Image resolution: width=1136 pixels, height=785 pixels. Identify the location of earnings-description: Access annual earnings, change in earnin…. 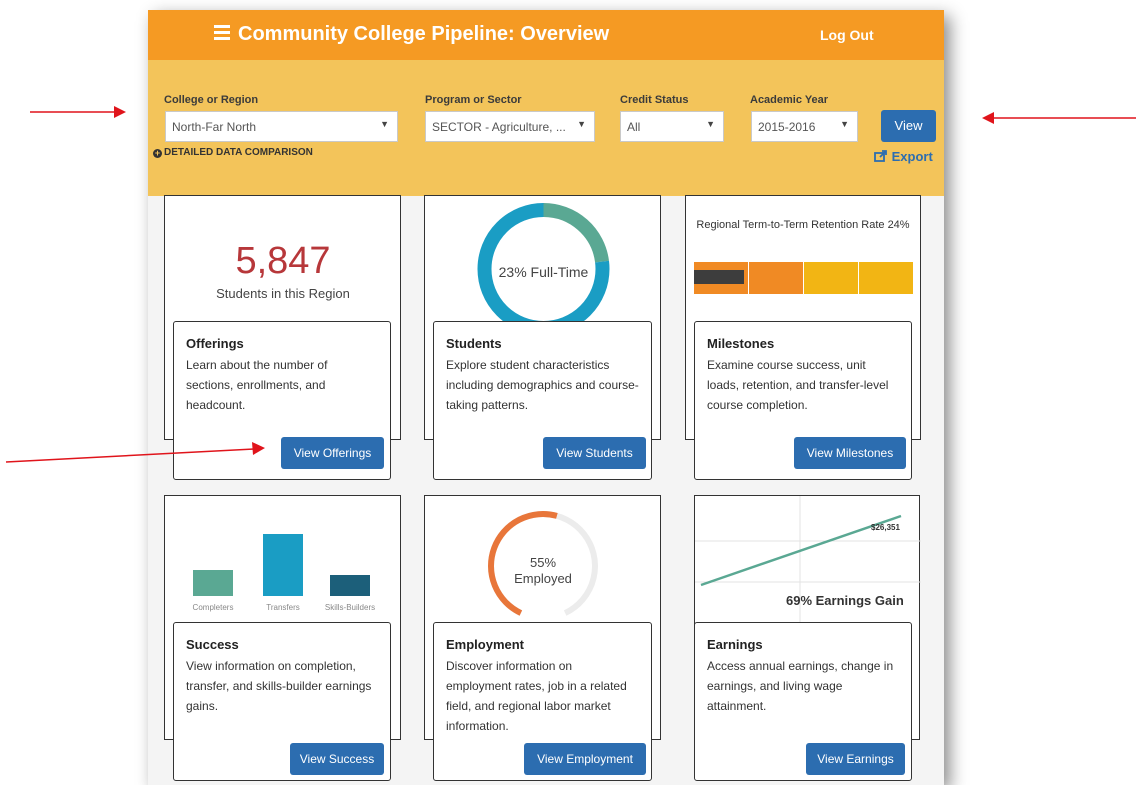
(800, 686).